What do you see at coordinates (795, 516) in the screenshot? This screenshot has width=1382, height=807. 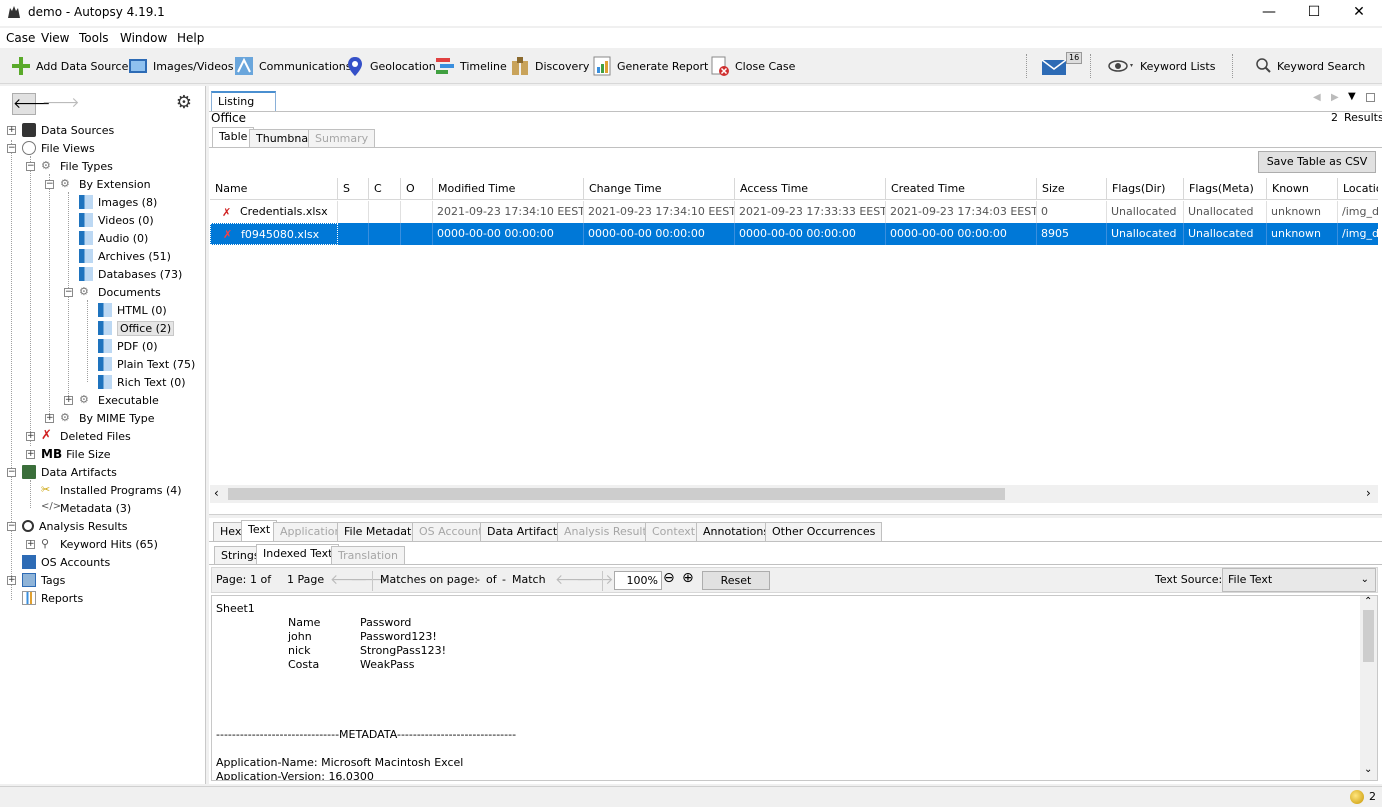 I see `splitter` at bounding box center [795, 516].